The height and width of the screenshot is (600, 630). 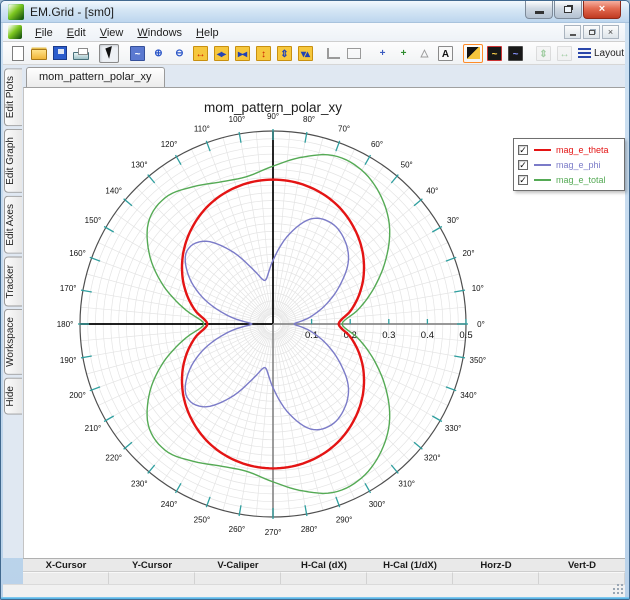 What do you see at coordinates (16, 12) in the screenshot?
I see `app-logo-icon` at bounding box center [16, 12].